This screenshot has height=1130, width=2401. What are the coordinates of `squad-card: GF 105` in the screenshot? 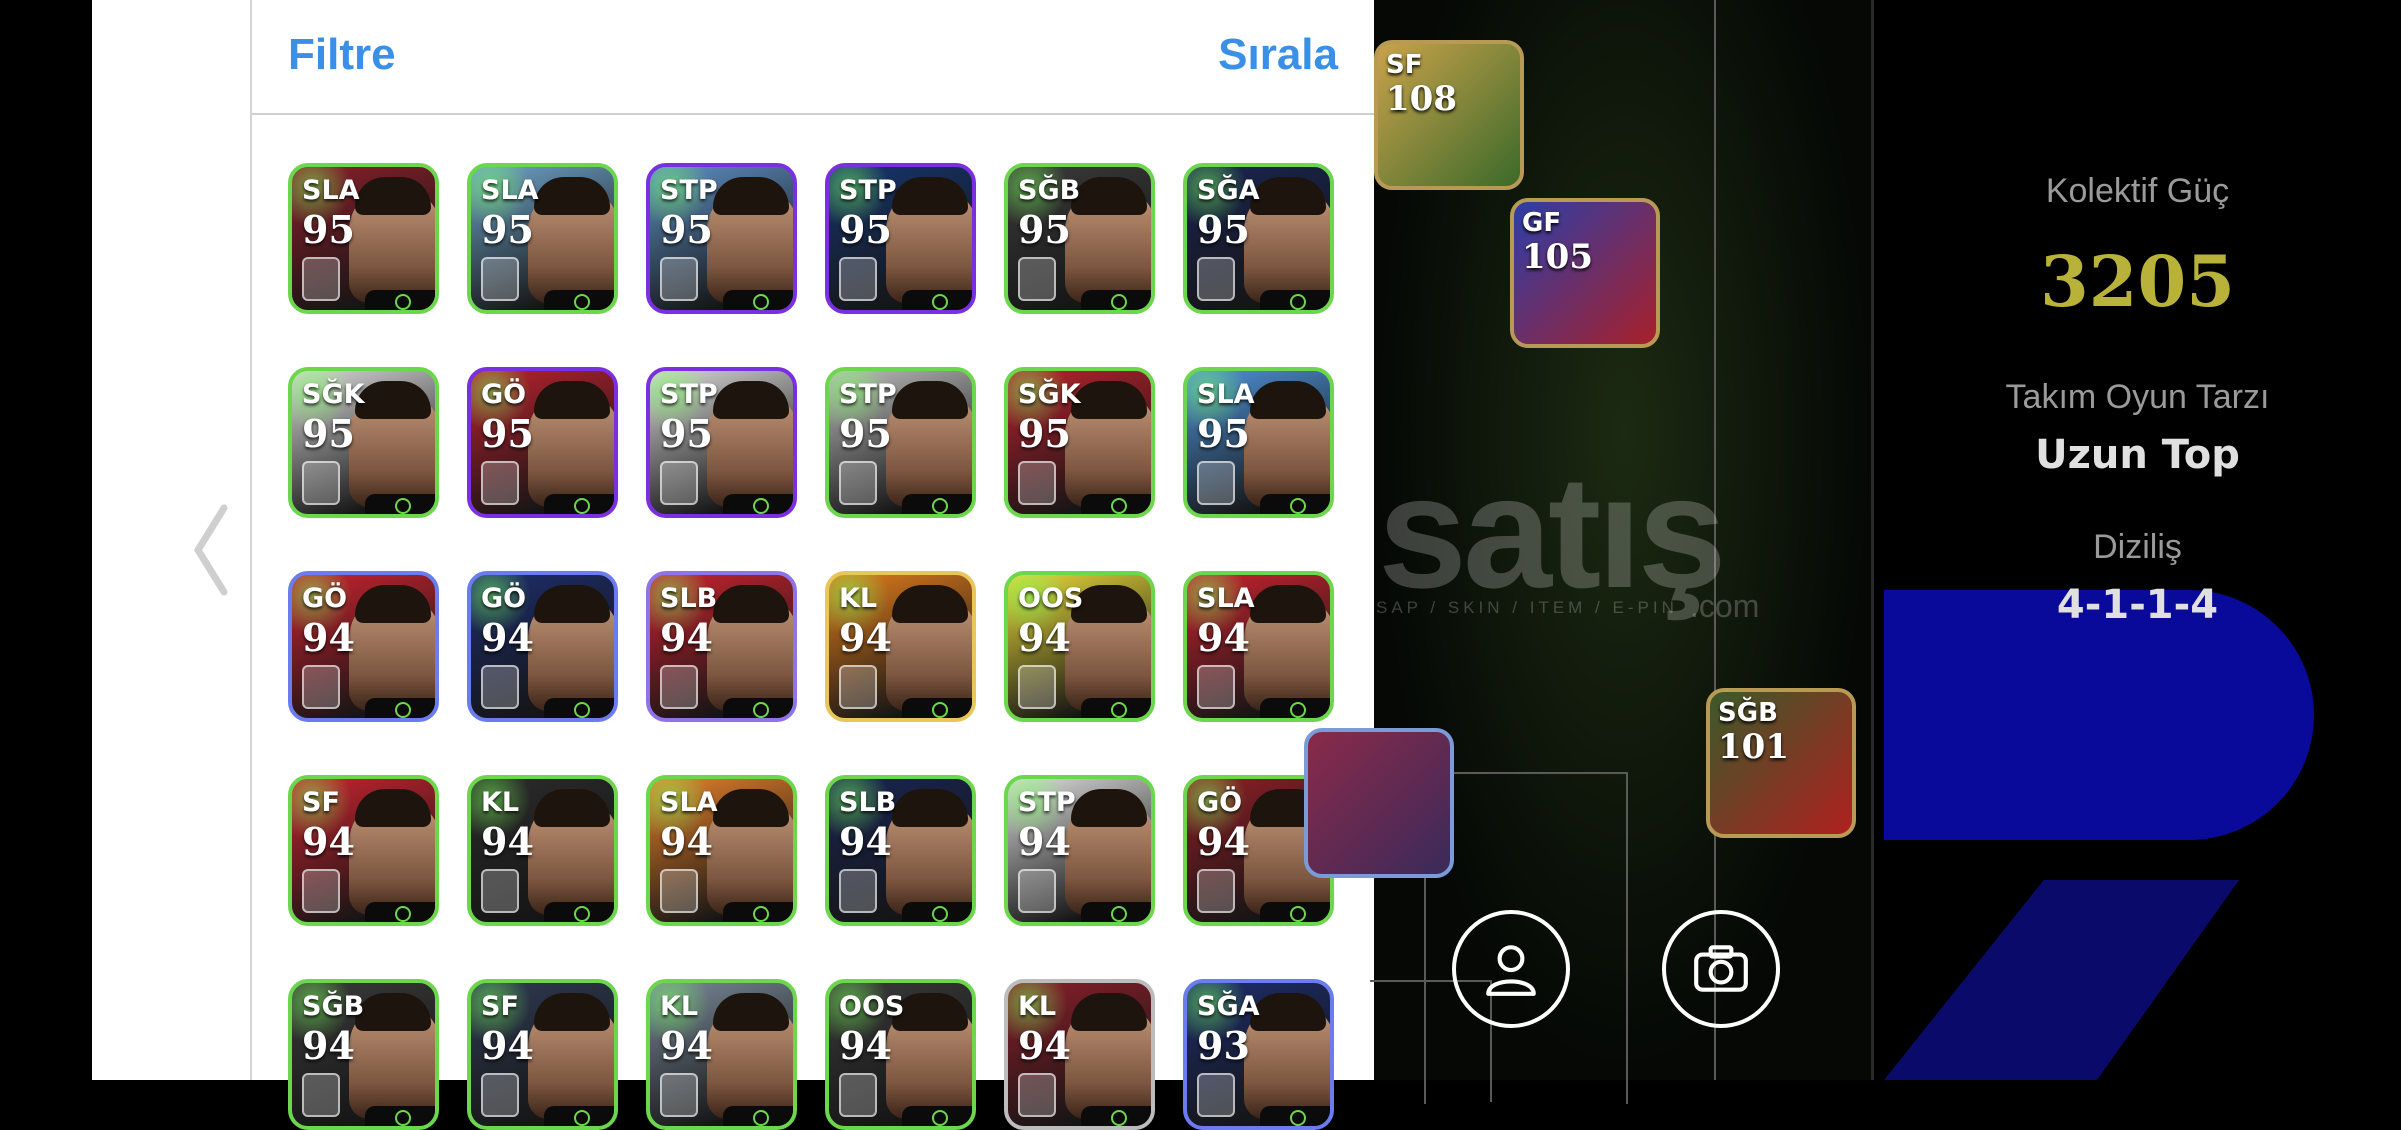 It's located at (1585, 273).